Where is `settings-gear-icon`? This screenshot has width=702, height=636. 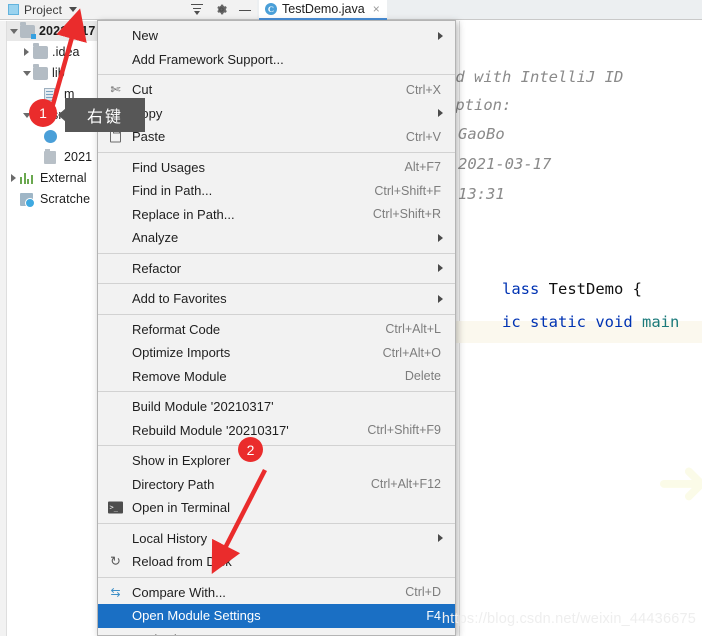 settings-gear-icon is located at coordinates (221, 10).